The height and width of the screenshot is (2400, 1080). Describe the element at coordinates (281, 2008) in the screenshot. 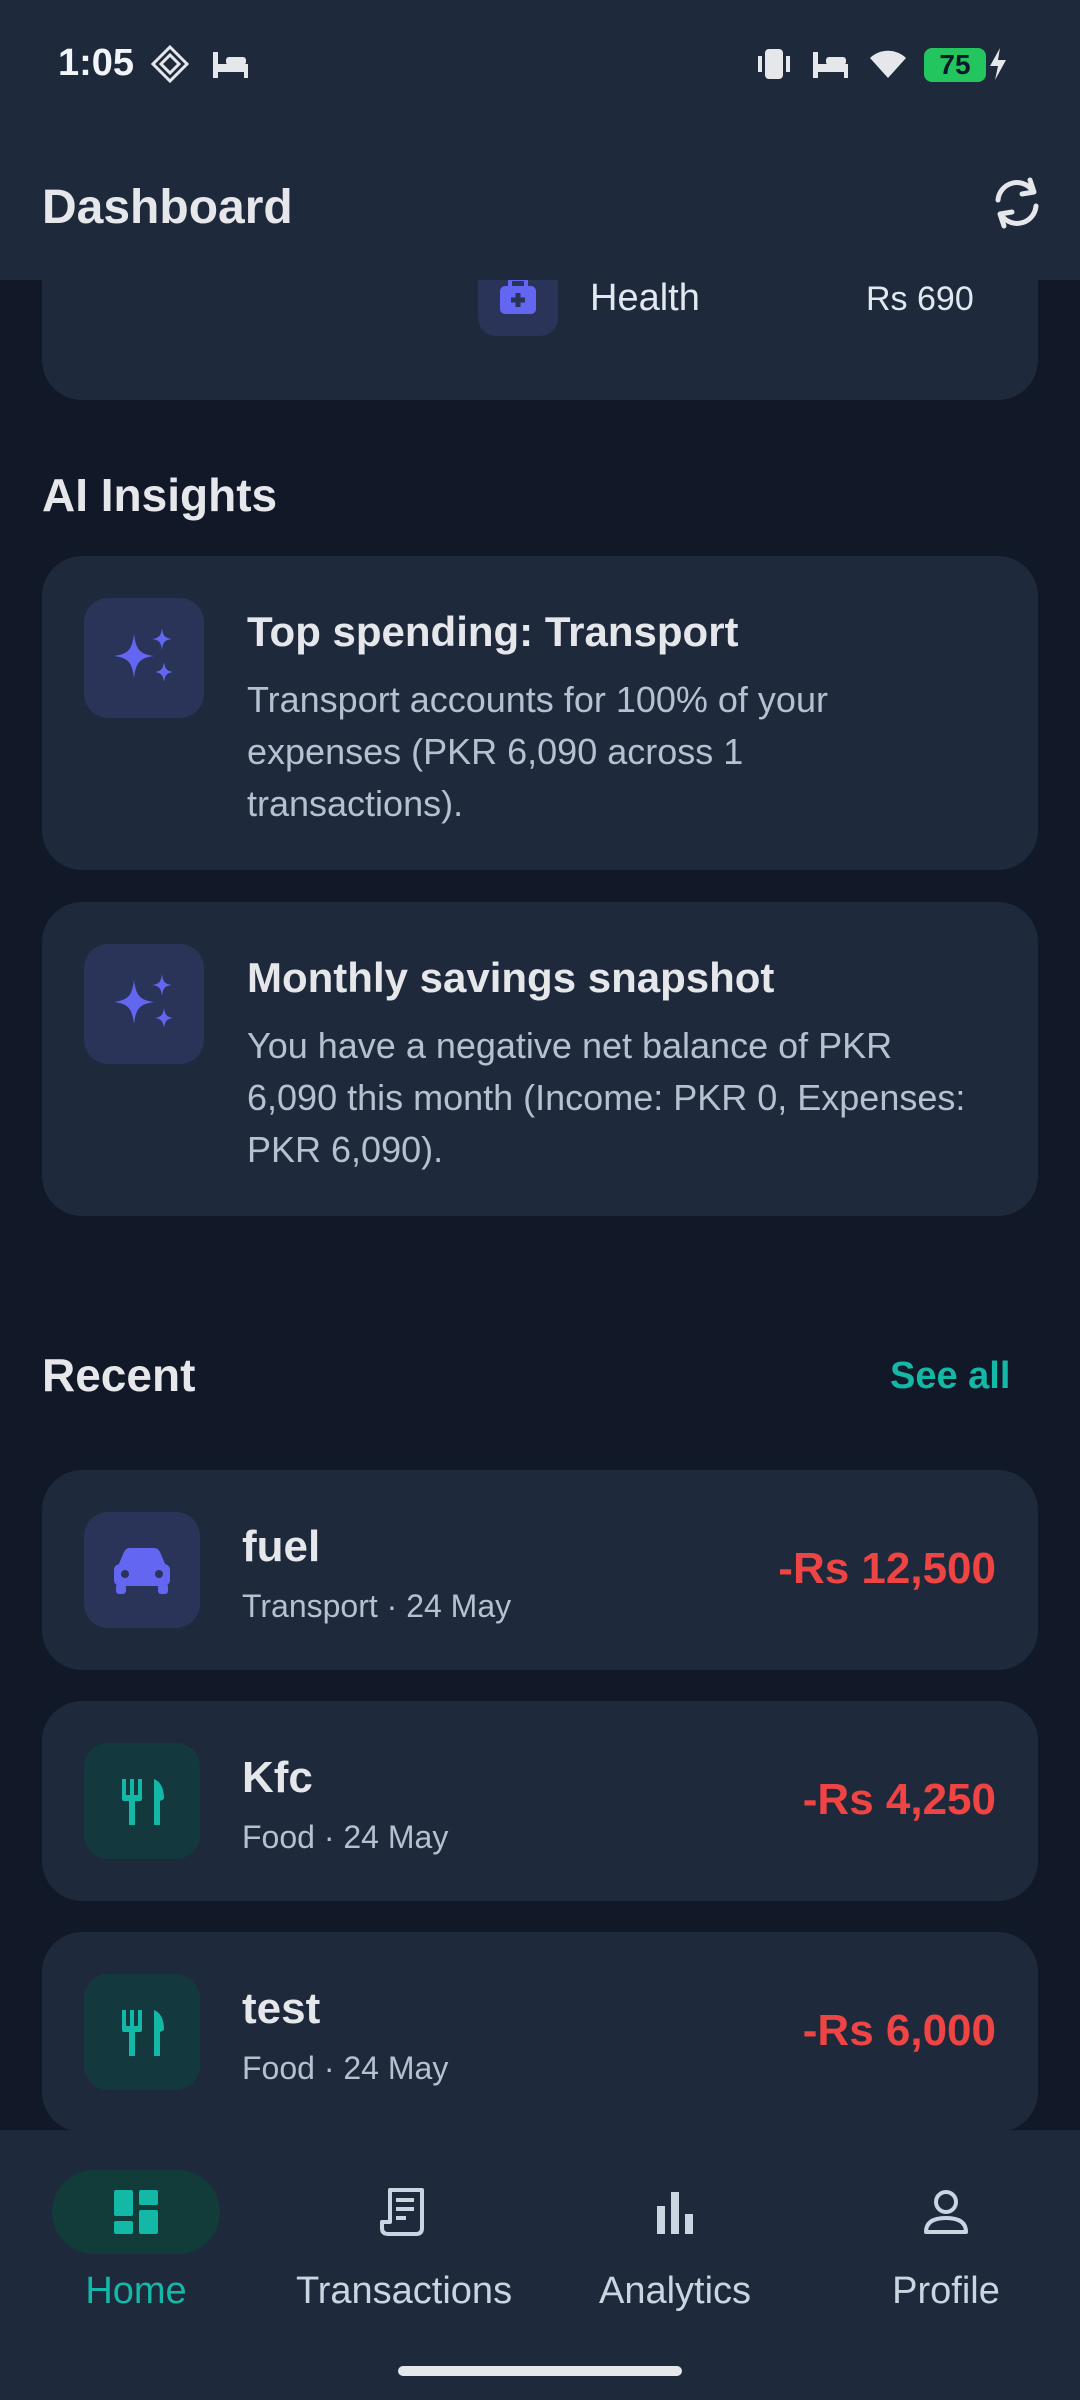

I see `transaction-name: test` at that location.